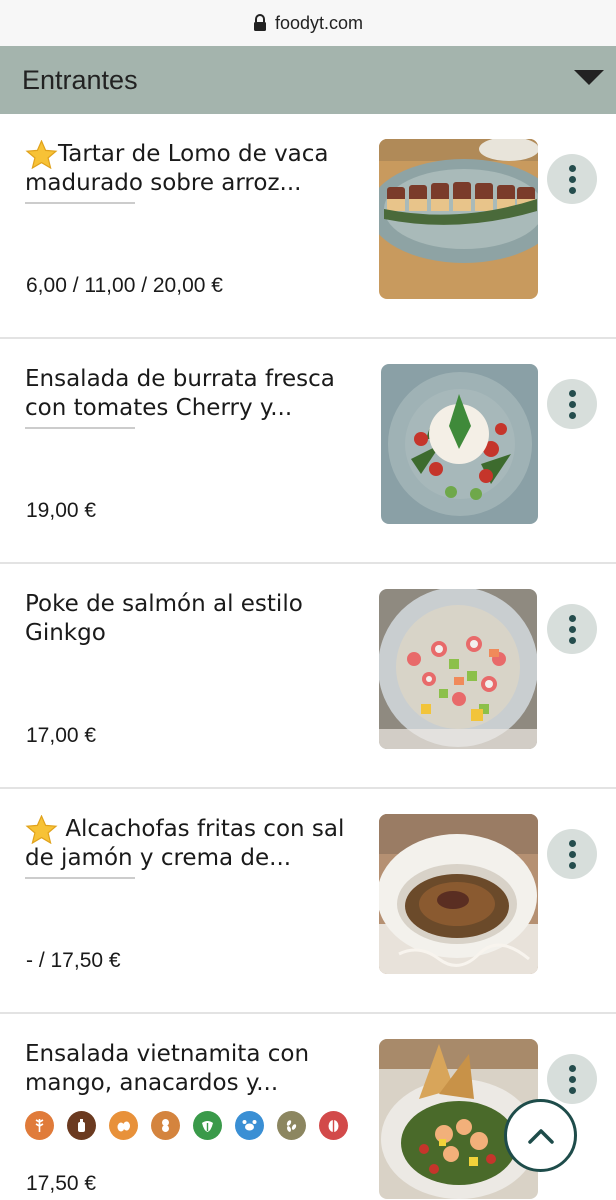 Image resolution: width=616 pixels, height=1200 pixels. I want to click on sesame-icon, so click(291, 1125).